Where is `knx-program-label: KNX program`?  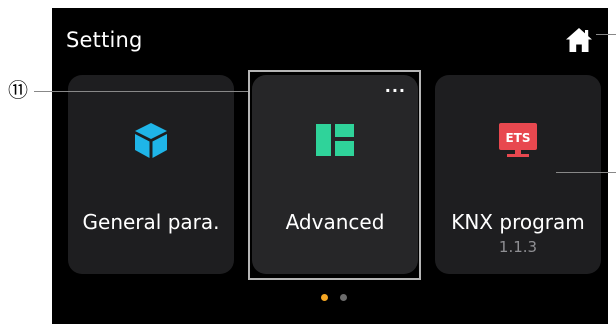
knx-program-label: KNX program is located at coordinates (518, 222).